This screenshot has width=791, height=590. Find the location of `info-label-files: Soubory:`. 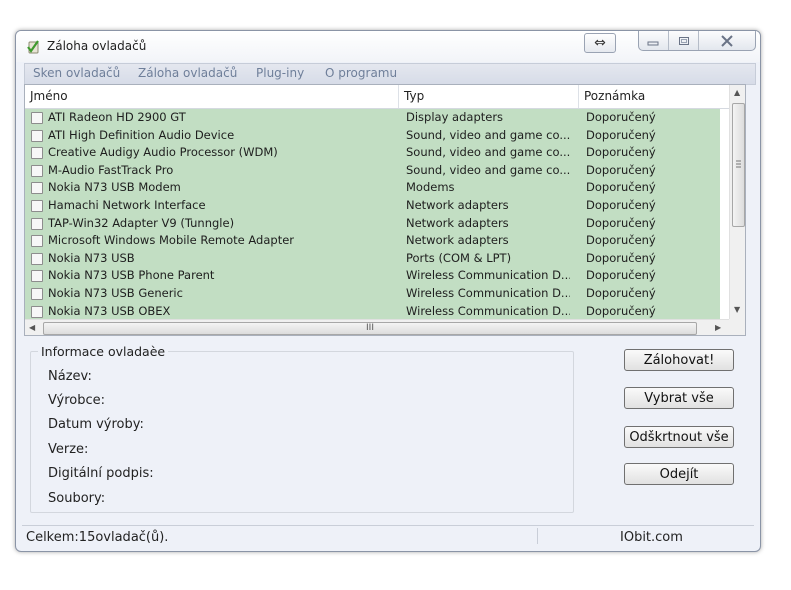

info-label-files: Soubory: is located at coordinates (77, 498).